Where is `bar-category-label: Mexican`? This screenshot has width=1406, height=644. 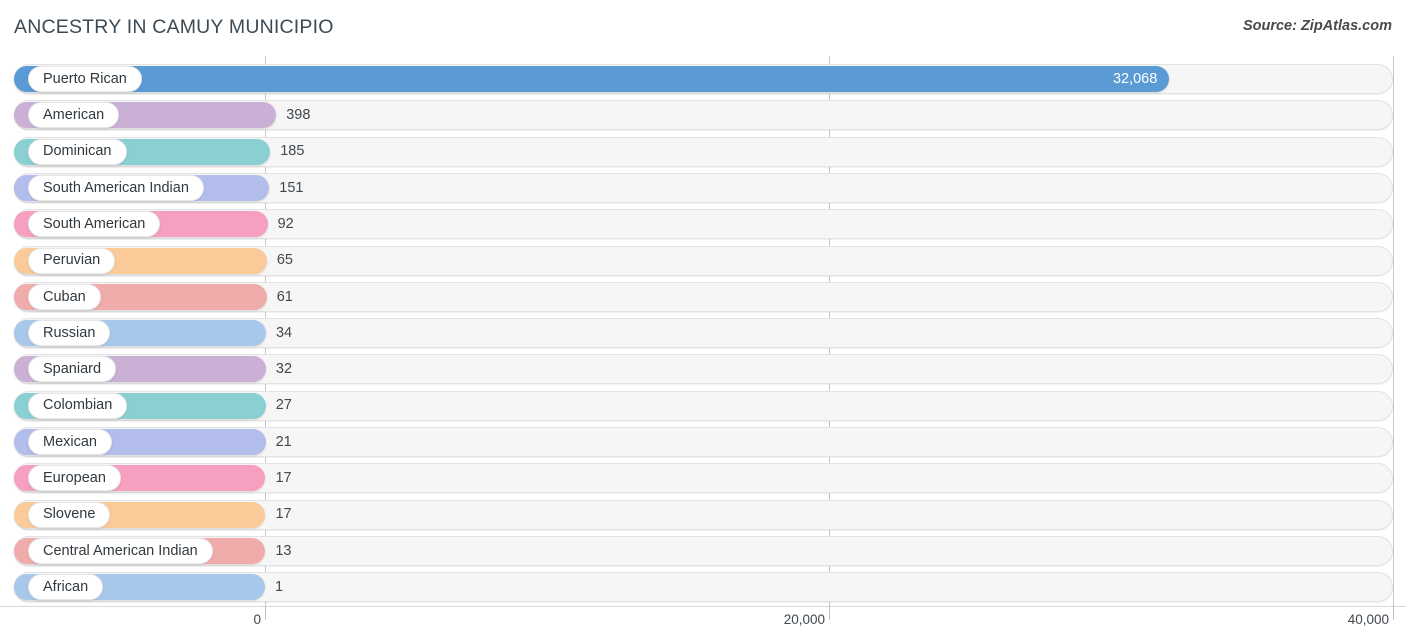 bar-category-label: Mexican is located at coordinates (70, 441).